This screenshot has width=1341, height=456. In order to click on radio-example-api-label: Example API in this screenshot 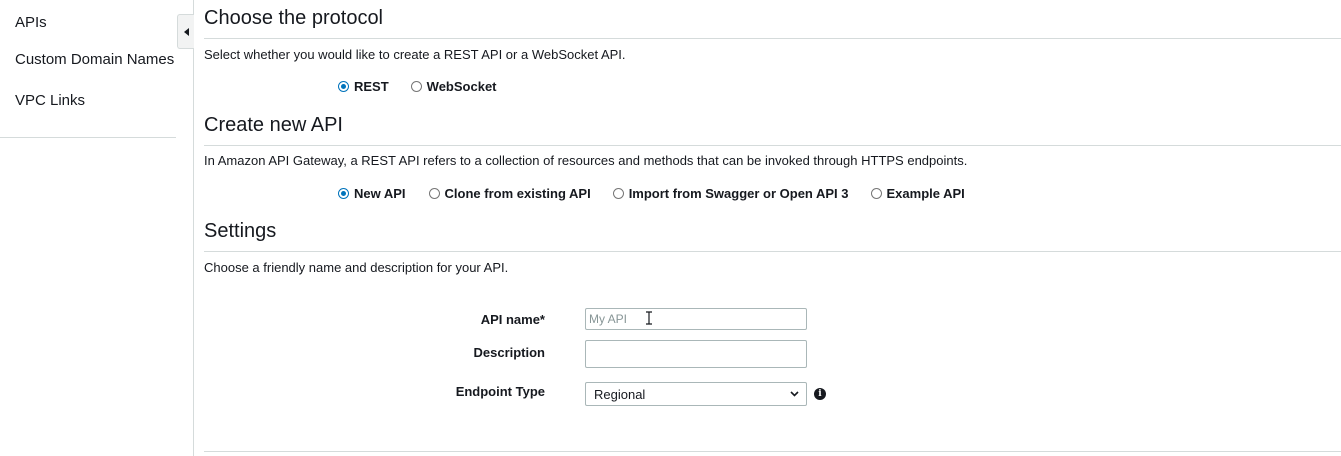, I will do `click(925, 193)`.